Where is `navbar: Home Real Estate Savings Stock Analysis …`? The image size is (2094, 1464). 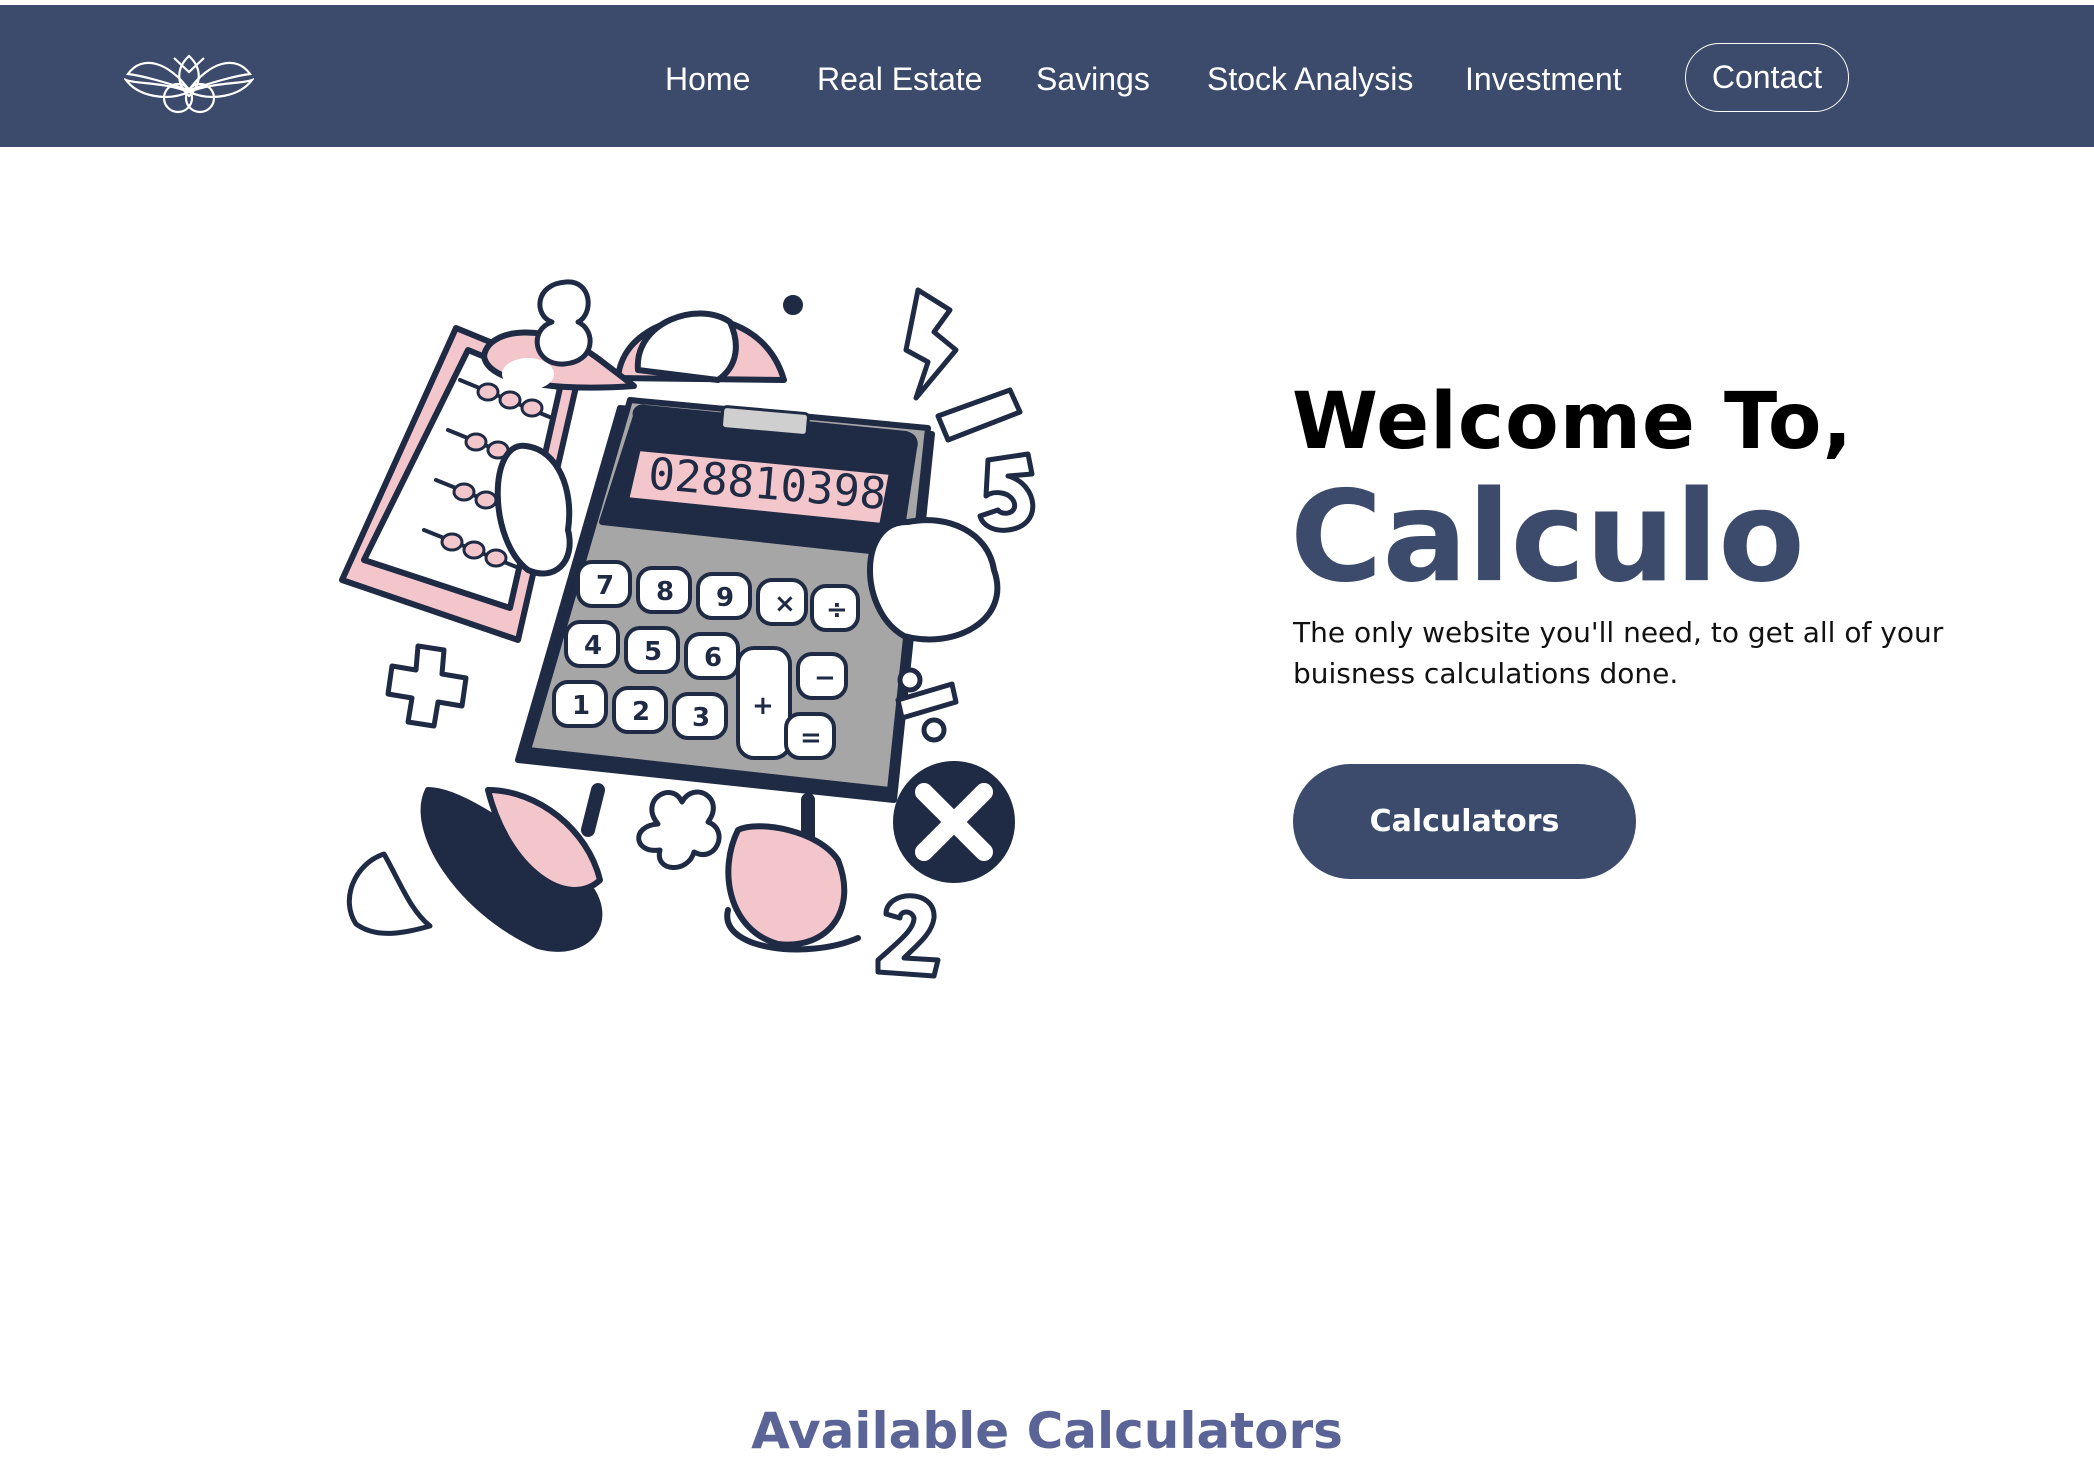
navbar: Home Real Estate Savings Stock Analysis … is located at coordinates (1047, 76).